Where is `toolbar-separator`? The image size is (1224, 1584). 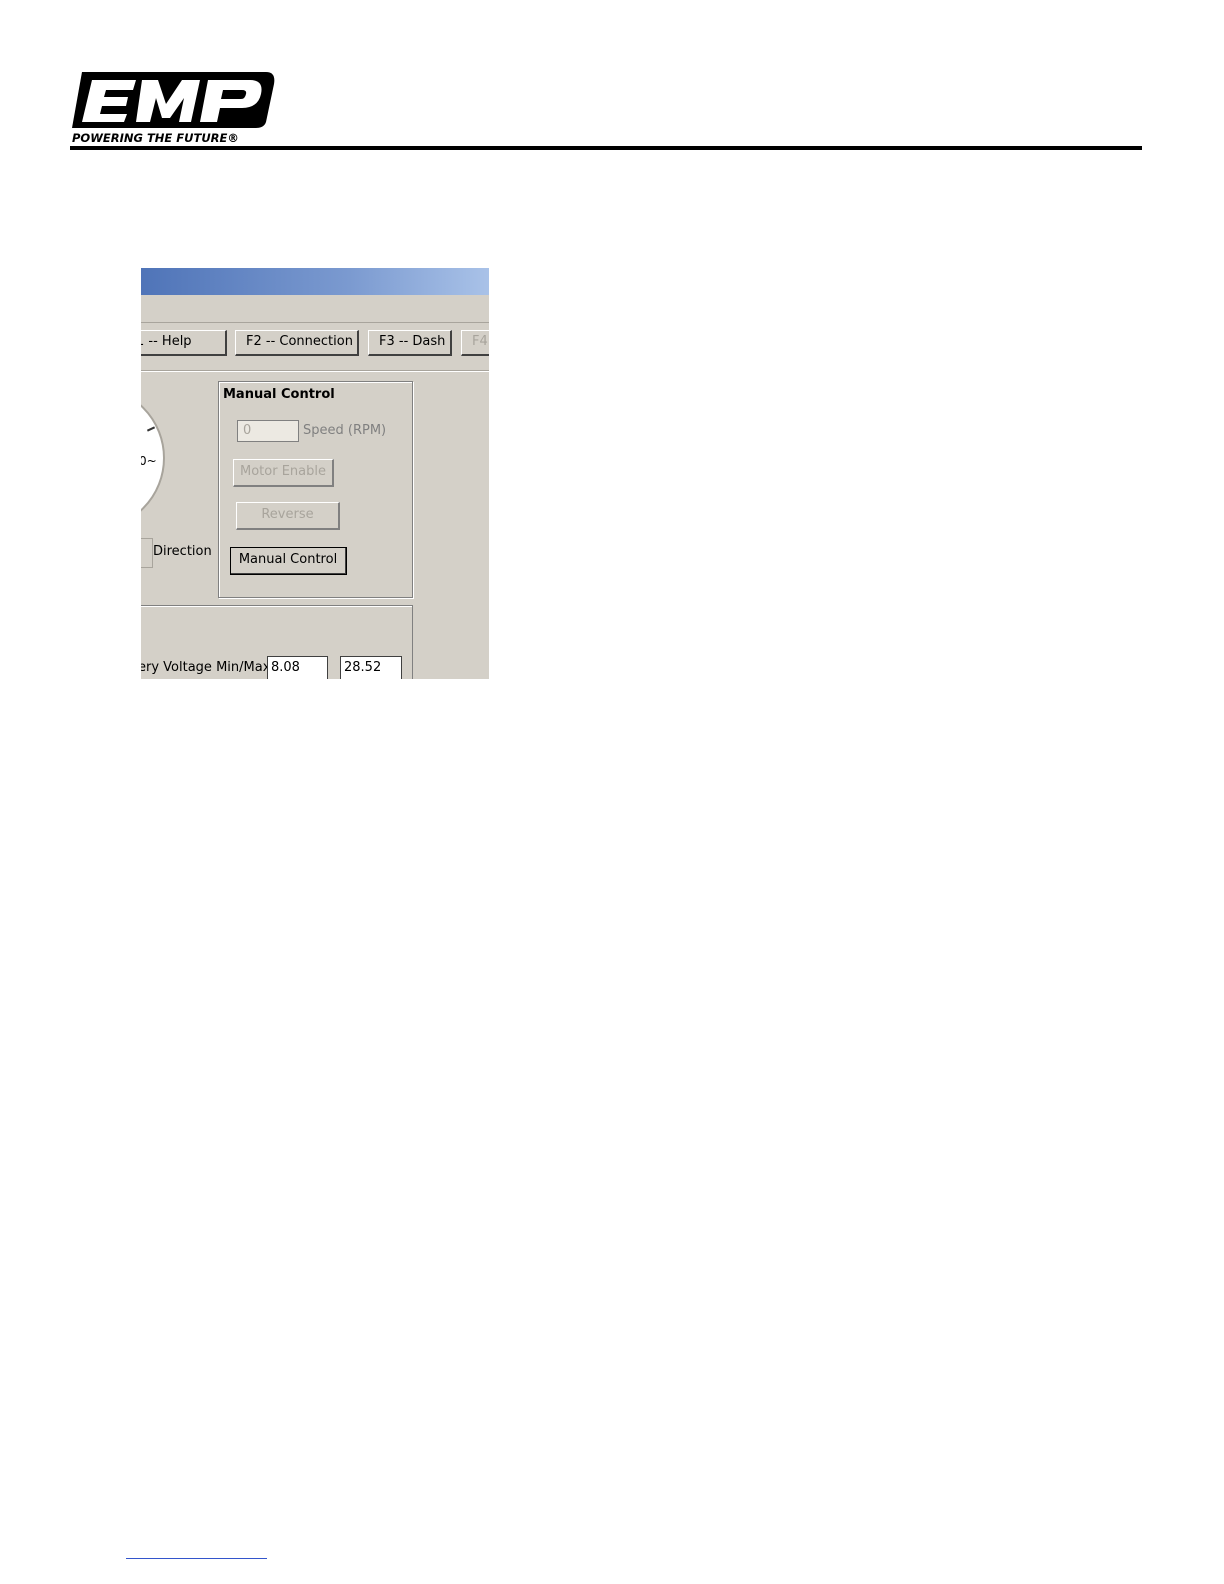
toolbar-separator is located at coordinates (315, 371).